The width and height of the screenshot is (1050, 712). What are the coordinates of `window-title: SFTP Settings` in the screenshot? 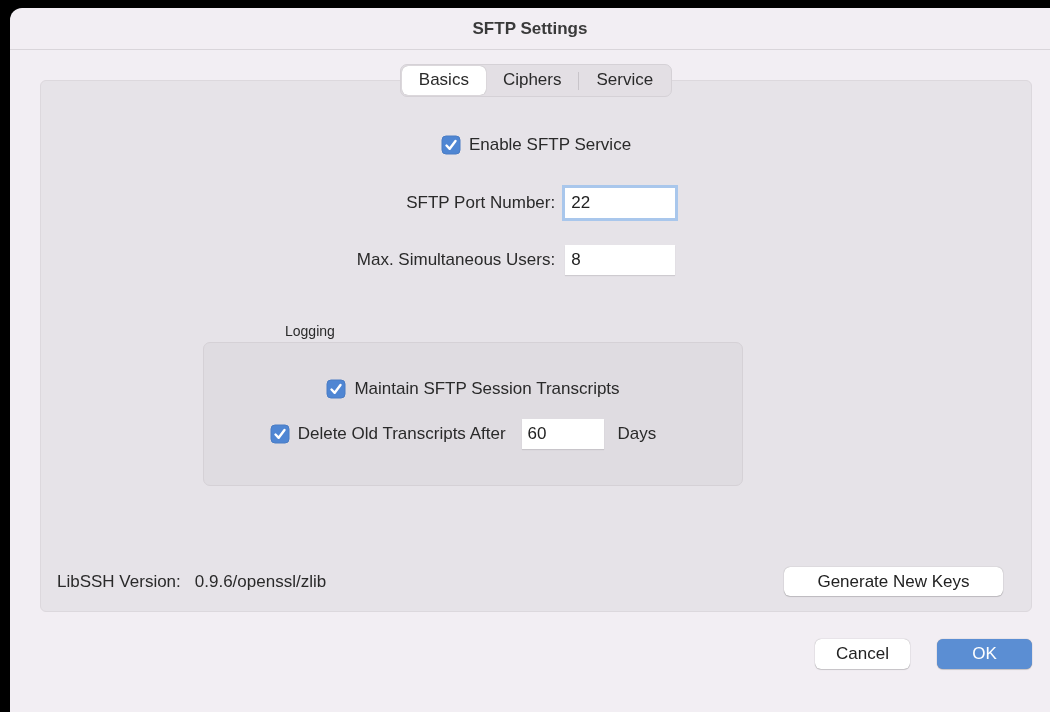 It's located at (530, 28).